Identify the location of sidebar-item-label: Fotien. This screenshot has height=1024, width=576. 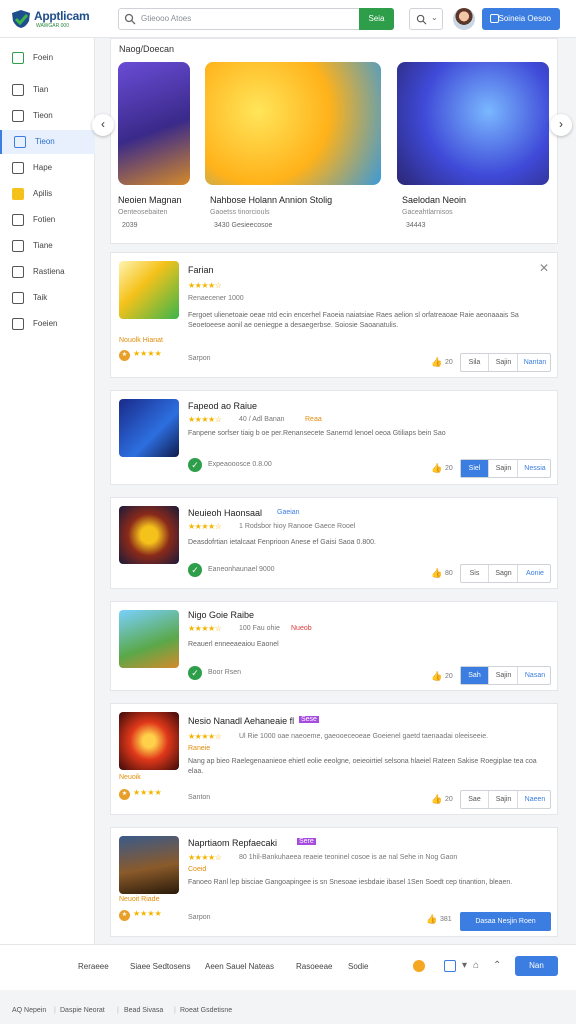
(44, 219).